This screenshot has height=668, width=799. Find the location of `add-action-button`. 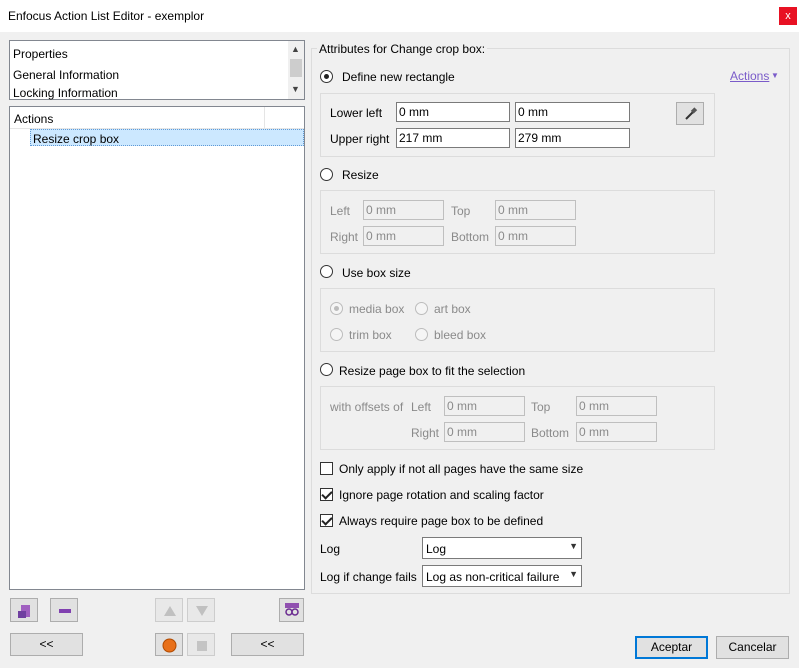

add-action-button is located at coordinates (24, 610).